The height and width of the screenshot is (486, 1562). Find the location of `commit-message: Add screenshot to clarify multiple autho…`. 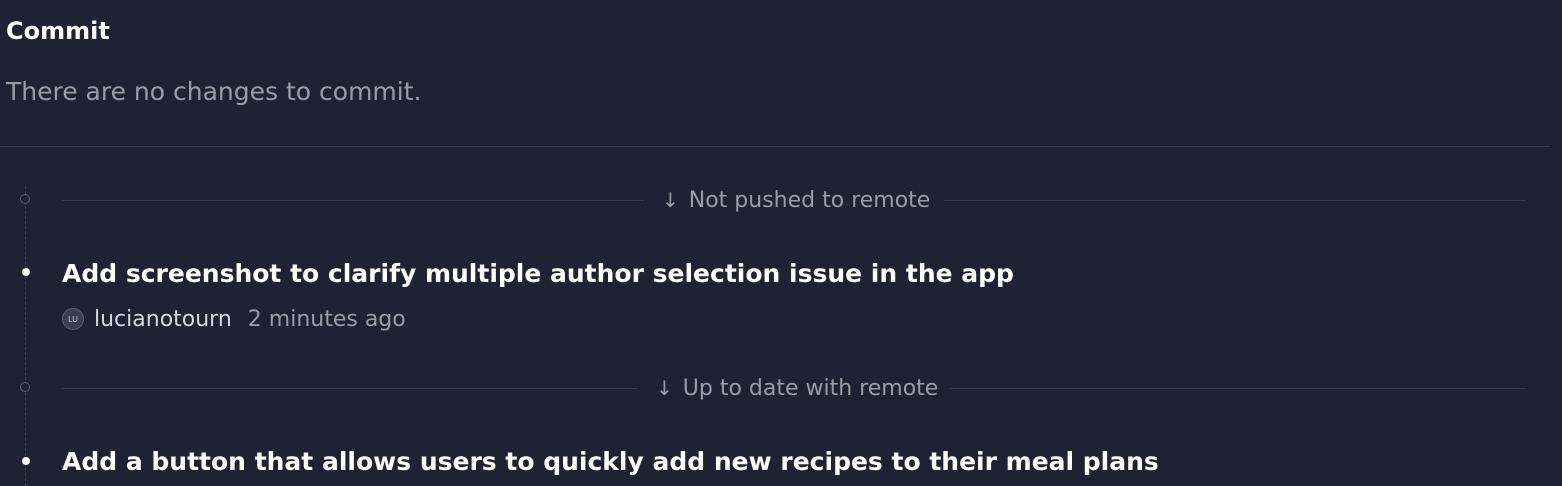

commit-message: Add screenshot to clarify multiple autho… is located at coordinates (538, 274).